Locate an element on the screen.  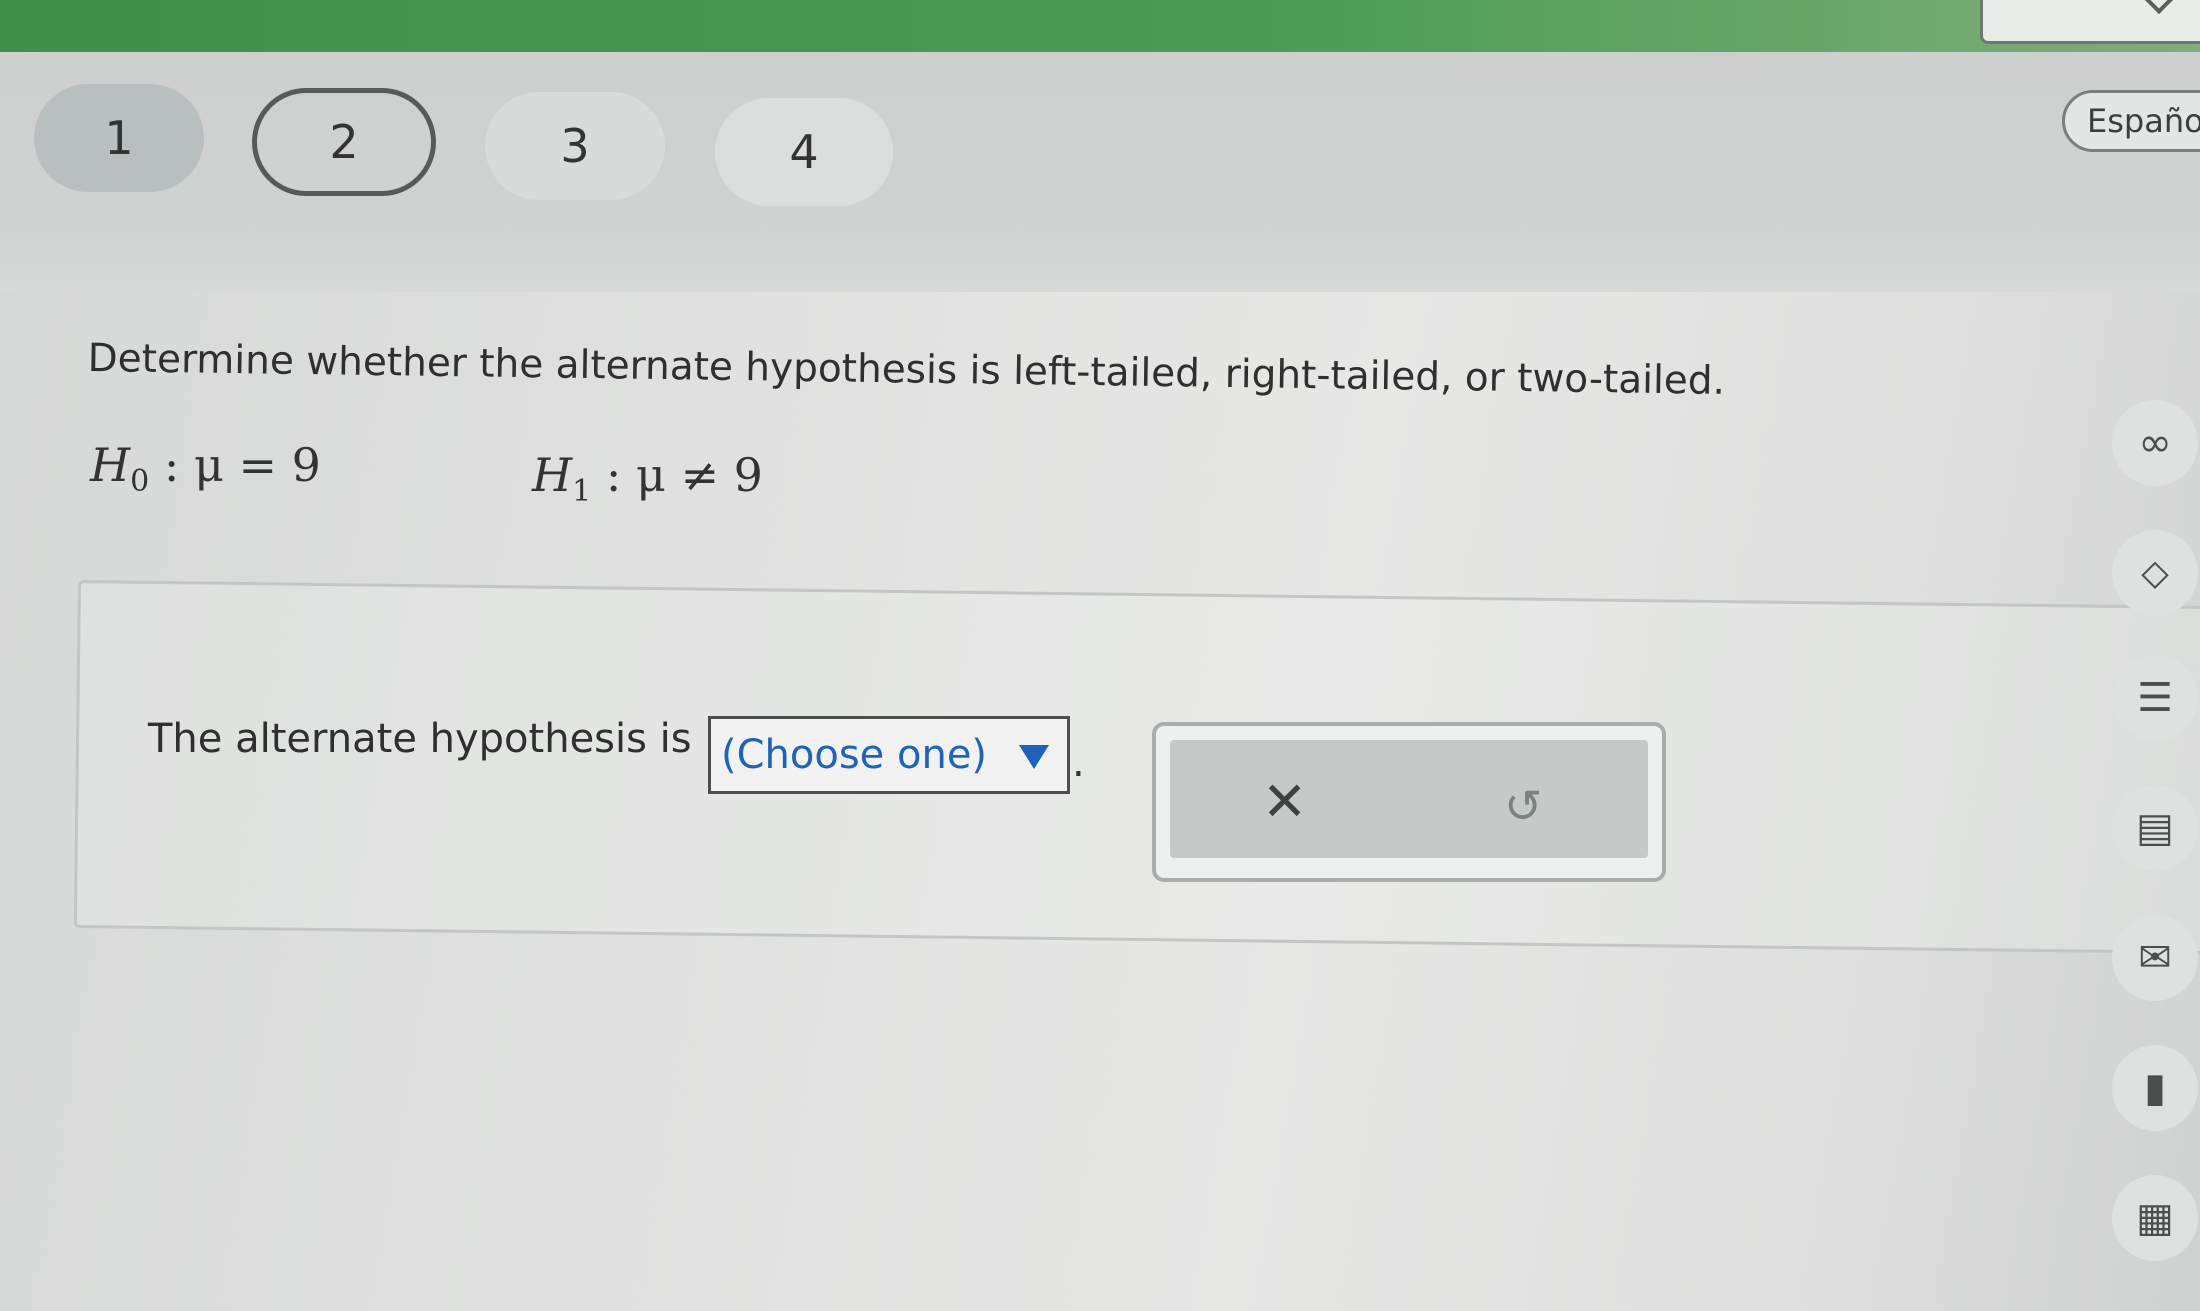
mail-icon: ✉ is located at coordinates (2155, 958).